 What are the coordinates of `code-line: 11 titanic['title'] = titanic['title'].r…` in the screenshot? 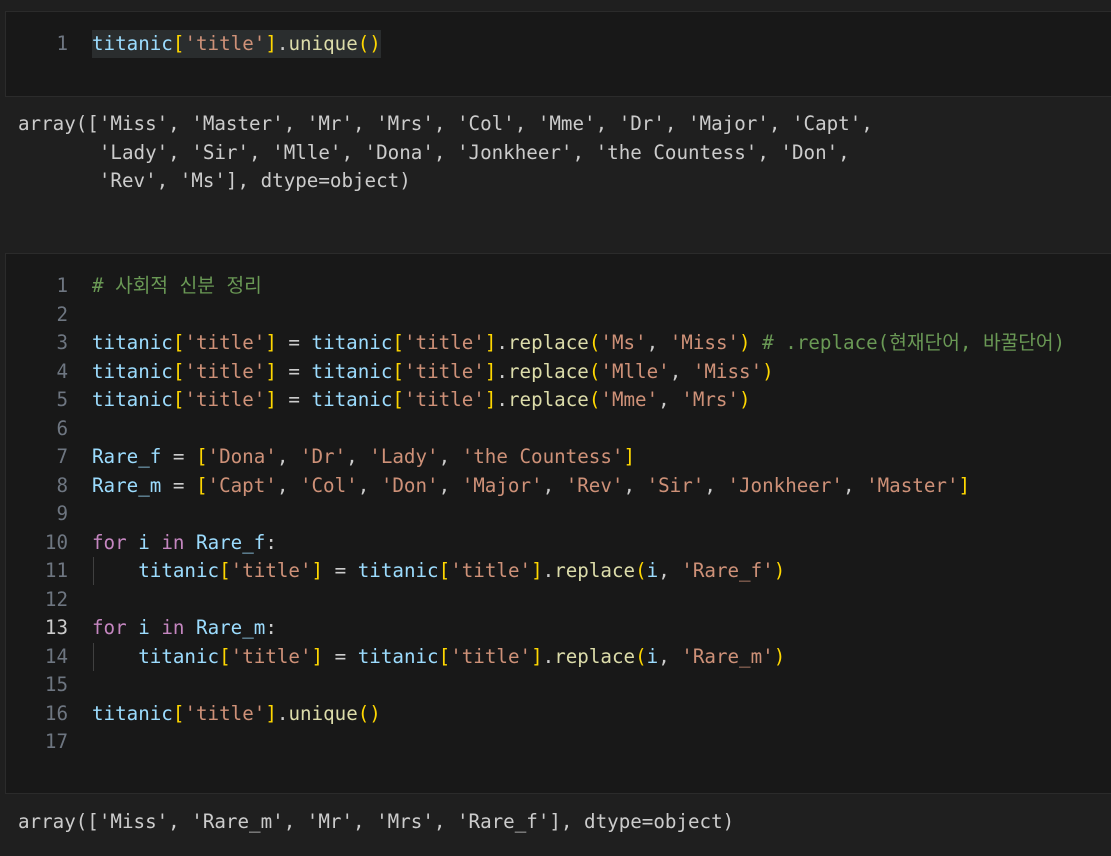 It's located at (558, 571).